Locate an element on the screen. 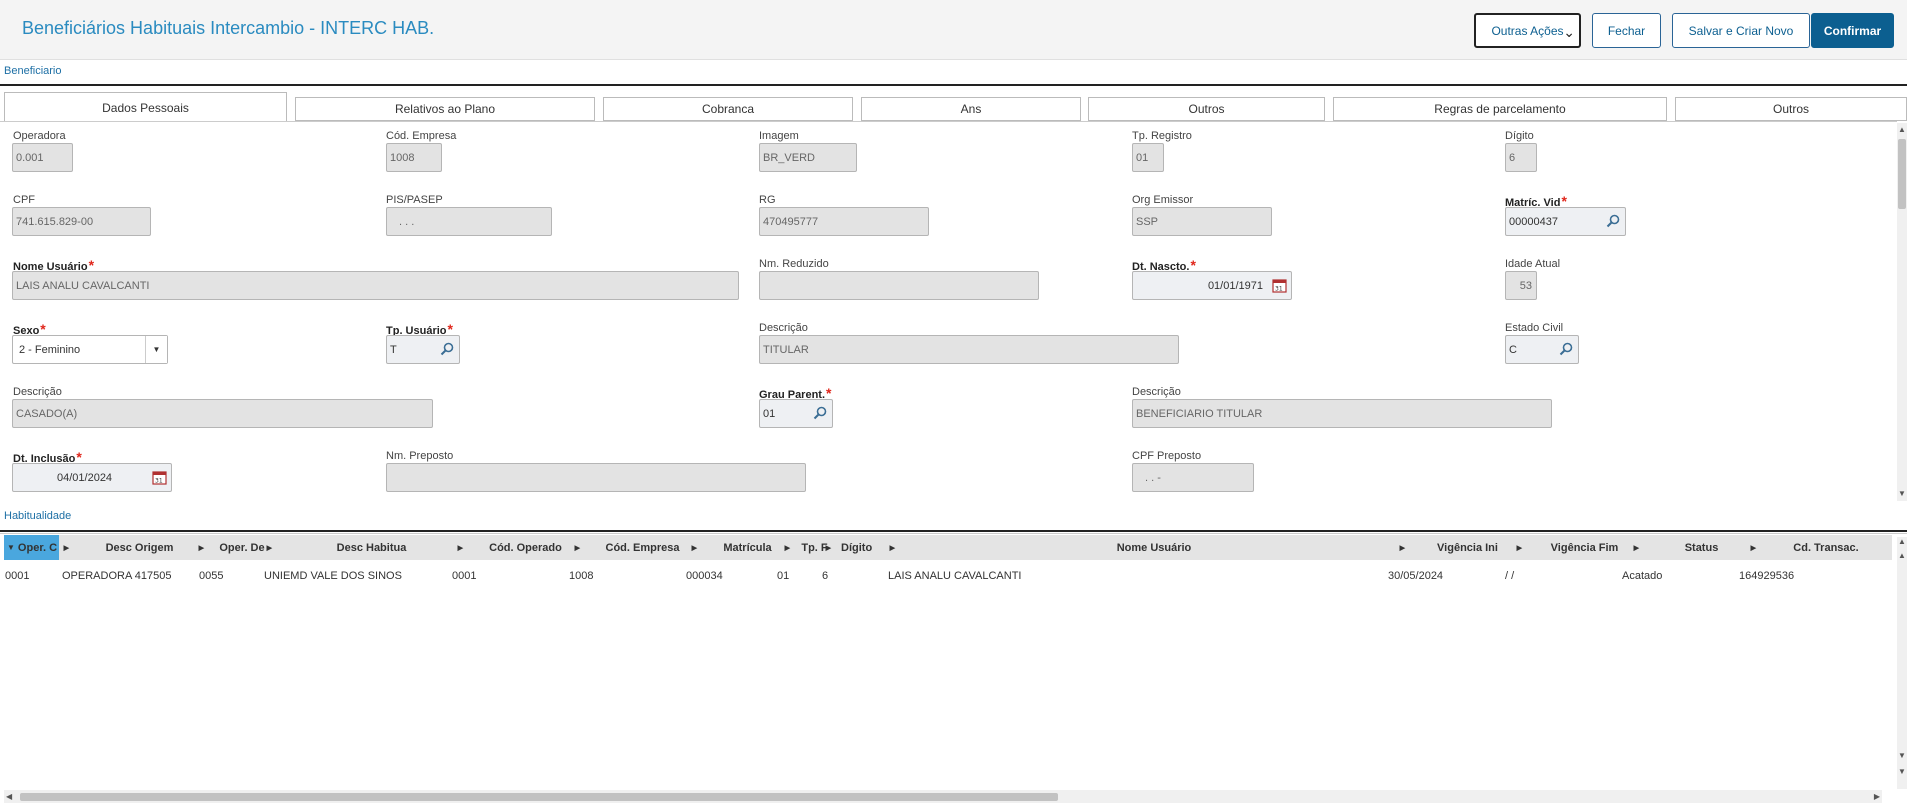 This screenshot has height=805, width=1907. col-desc-origem: Desc Origem ▶ is located at coordinates (139, 547).